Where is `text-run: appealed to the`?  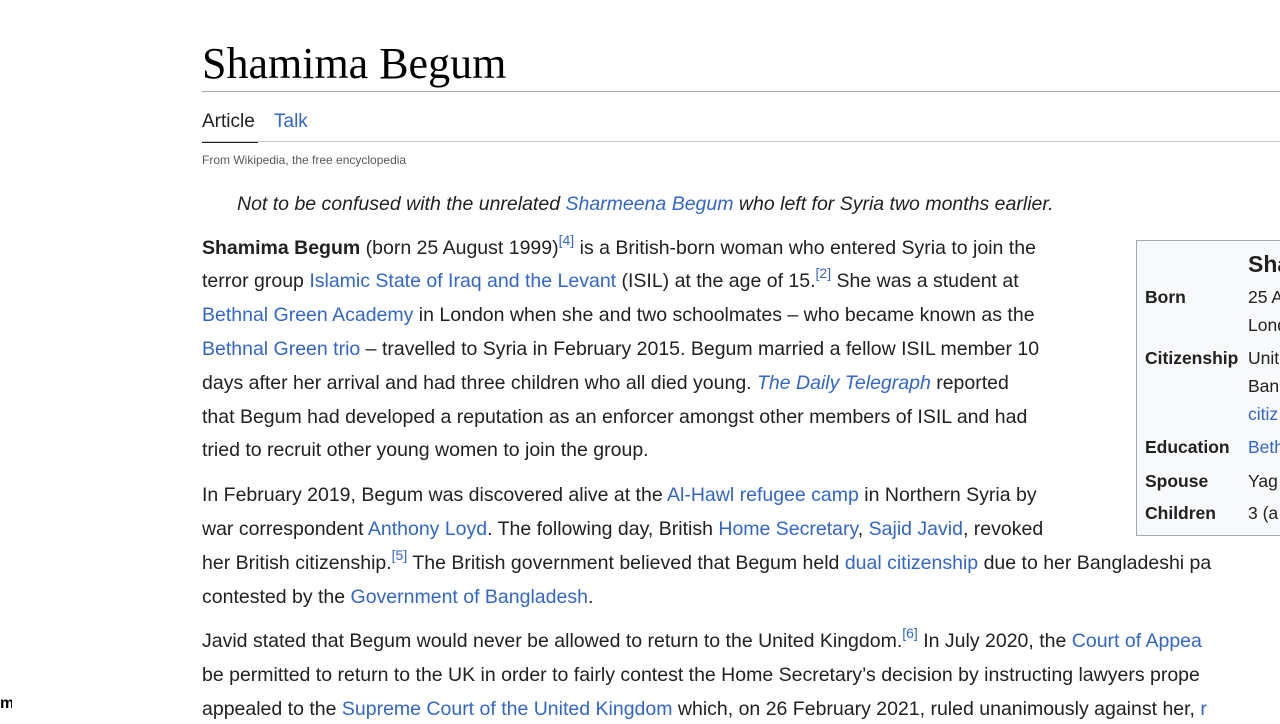 text-run: appealed to the is located at coordinates (272, 709).